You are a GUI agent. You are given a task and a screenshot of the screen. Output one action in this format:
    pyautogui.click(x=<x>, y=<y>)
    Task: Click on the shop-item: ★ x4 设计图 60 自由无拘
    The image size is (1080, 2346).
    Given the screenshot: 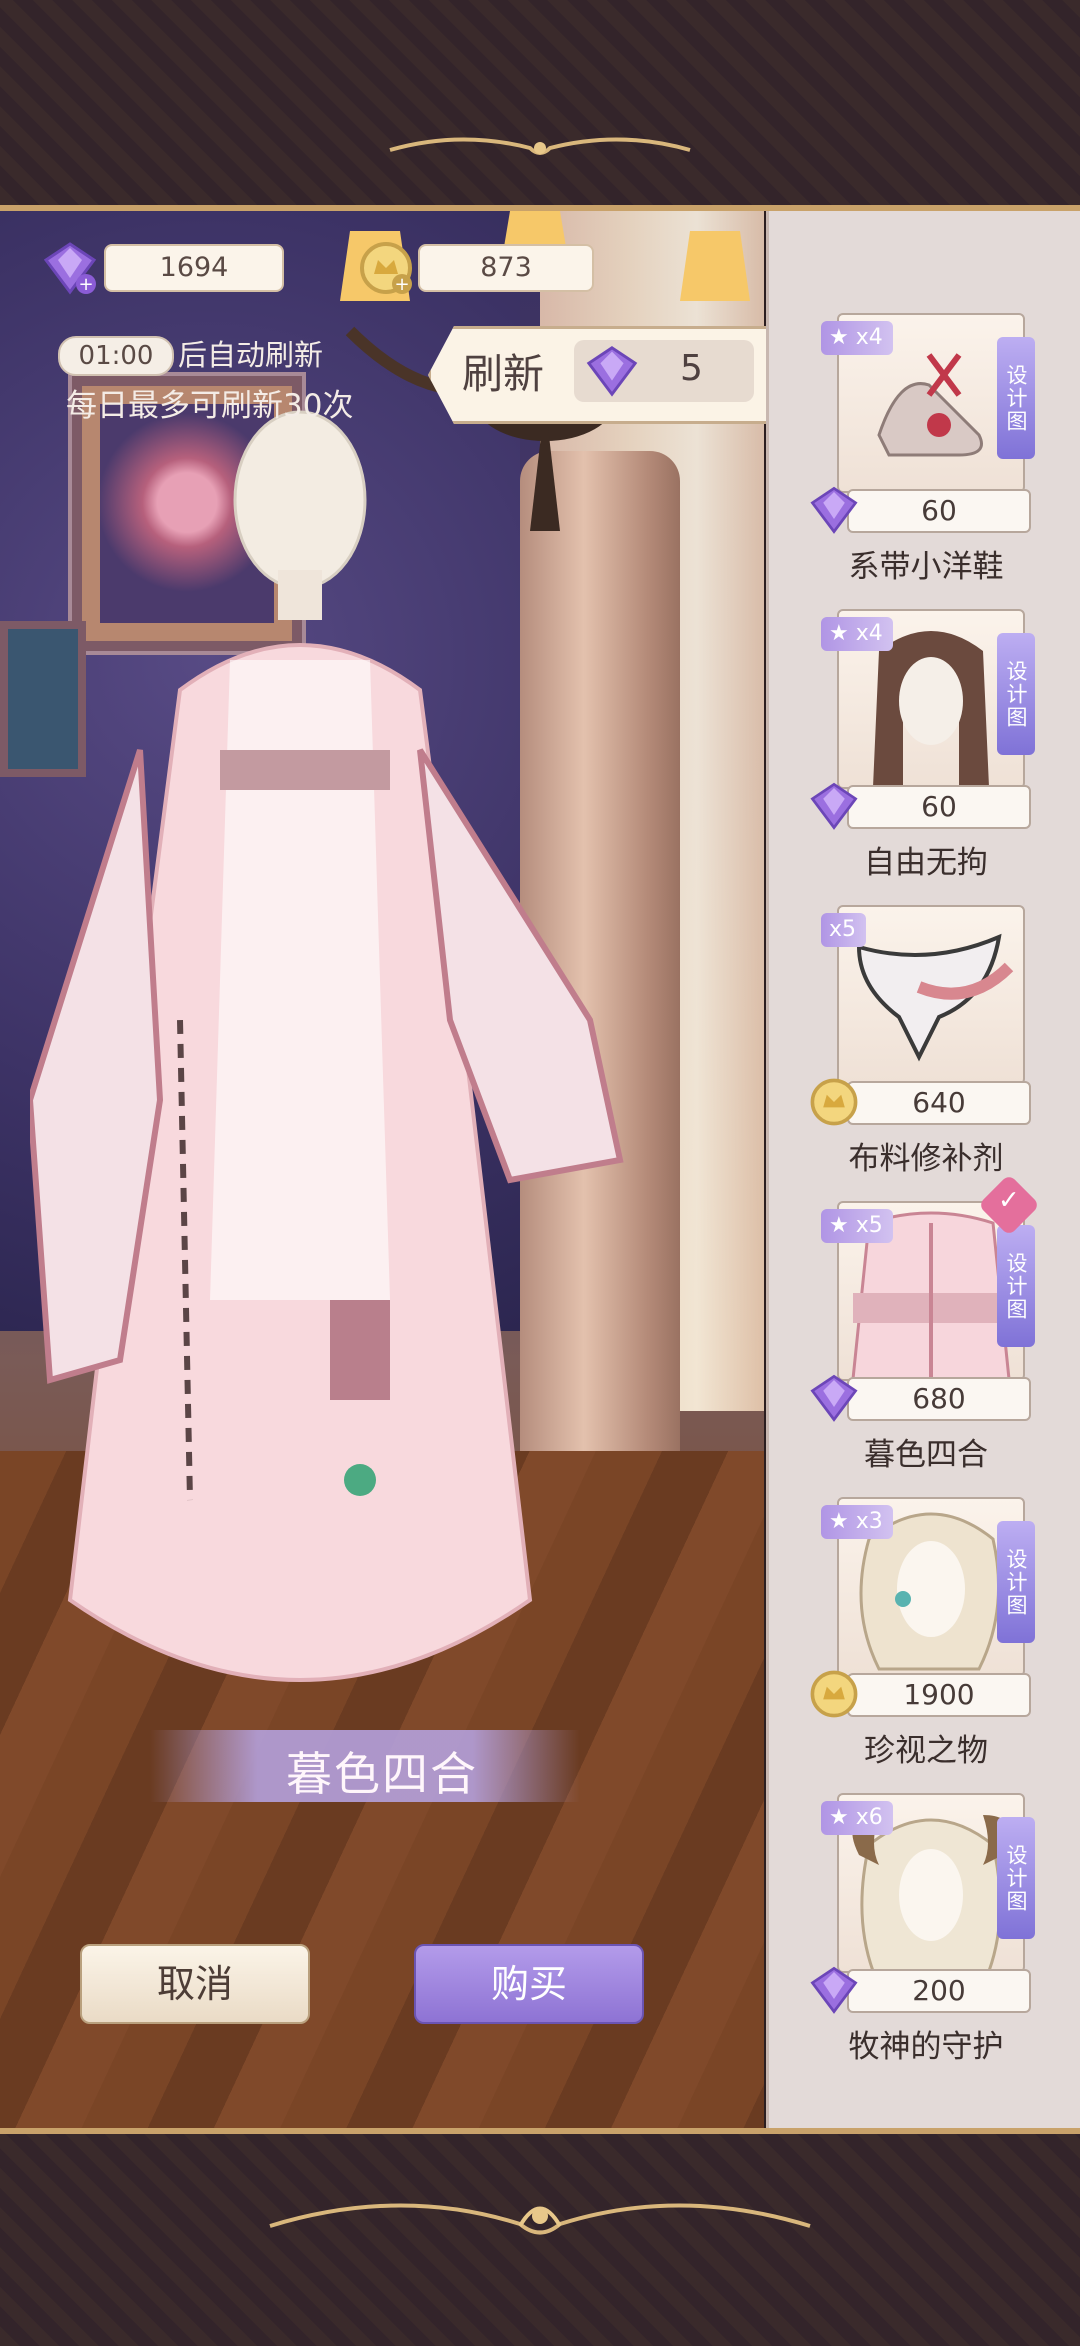 What is the action you would take?
    pyautogui.click(x=924, y=757)
    